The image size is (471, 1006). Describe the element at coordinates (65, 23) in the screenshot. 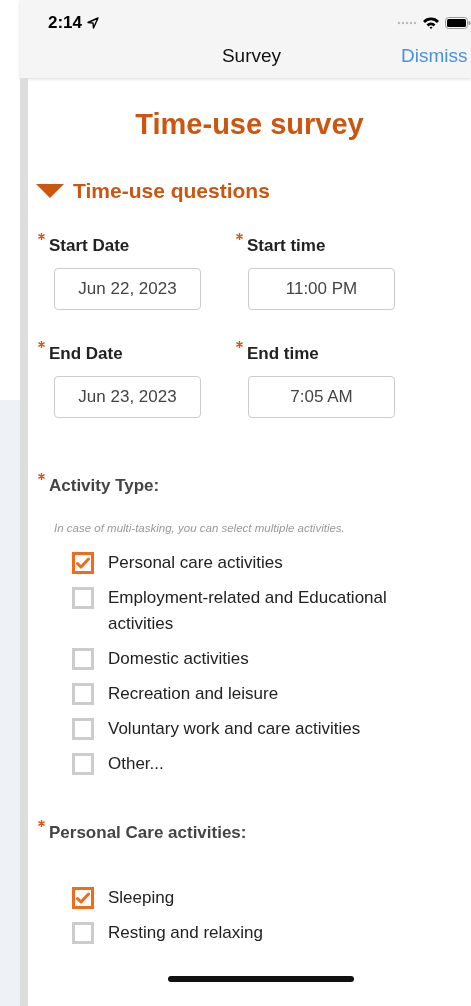

I see `status-time: 2:14` at that location.